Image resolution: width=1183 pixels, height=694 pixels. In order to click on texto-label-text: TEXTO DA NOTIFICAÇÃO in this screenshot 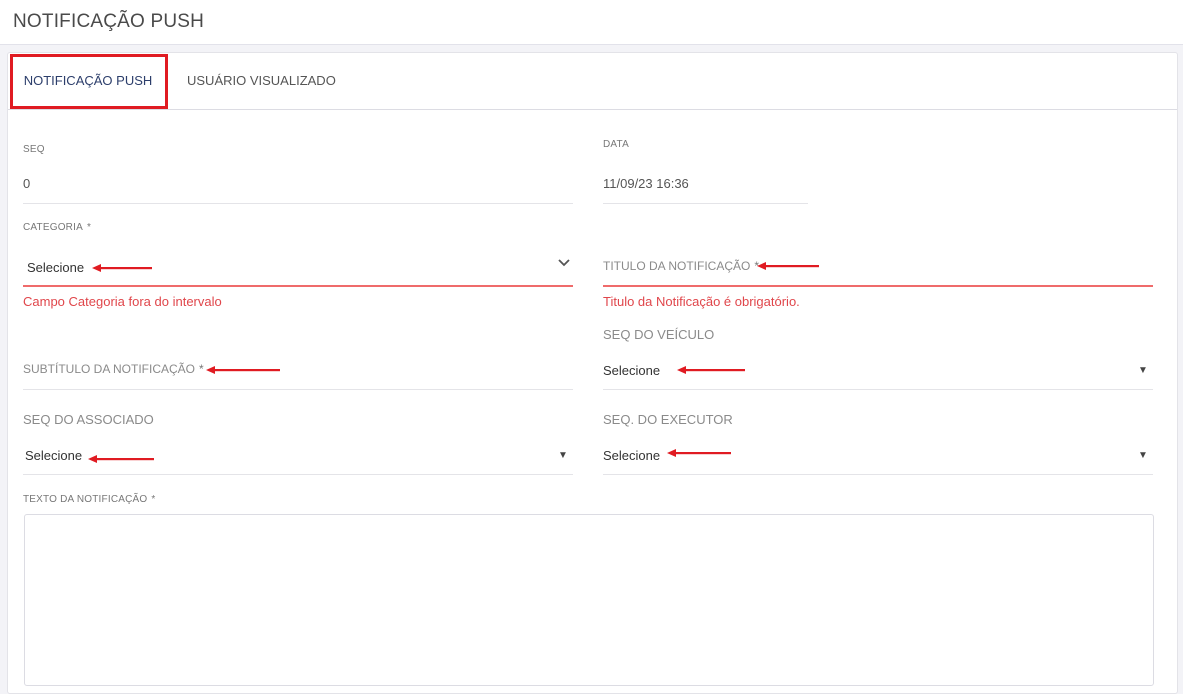, I will do `click(85, 499)`.